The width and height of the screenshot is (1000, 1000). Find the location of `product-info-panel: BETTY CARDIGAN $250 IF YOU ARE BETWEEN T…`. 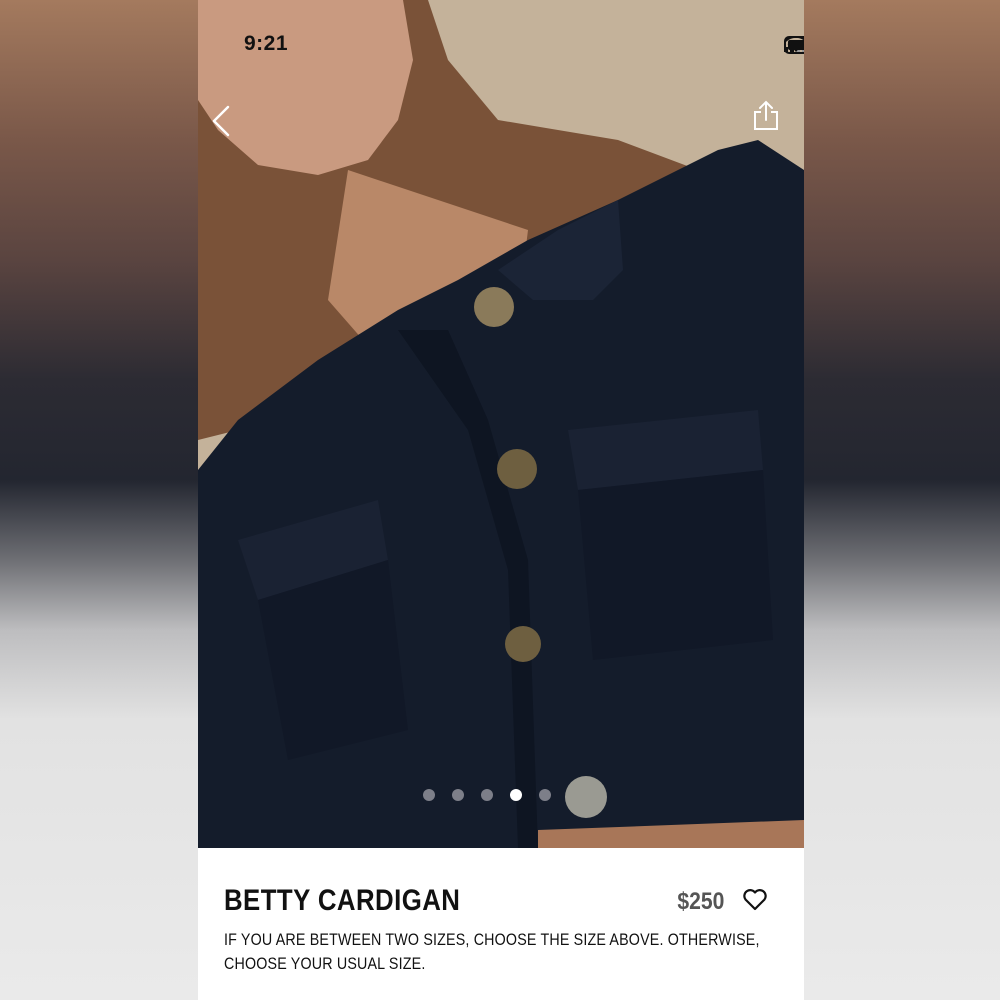

product-info-panel: BETTY CARDIGAN $250 IF YOU ARE BETWEEN T… is located at coordinates (501, 924).